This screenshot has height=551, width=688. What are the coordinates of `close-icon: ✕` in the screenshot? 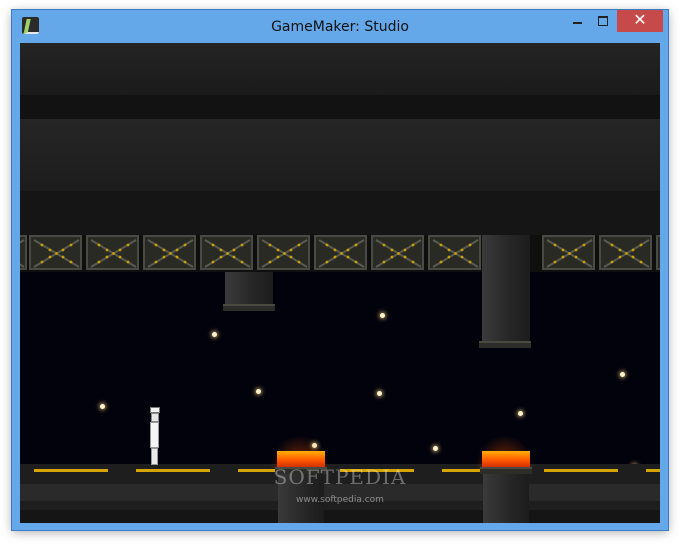 It's located at (640, 20).